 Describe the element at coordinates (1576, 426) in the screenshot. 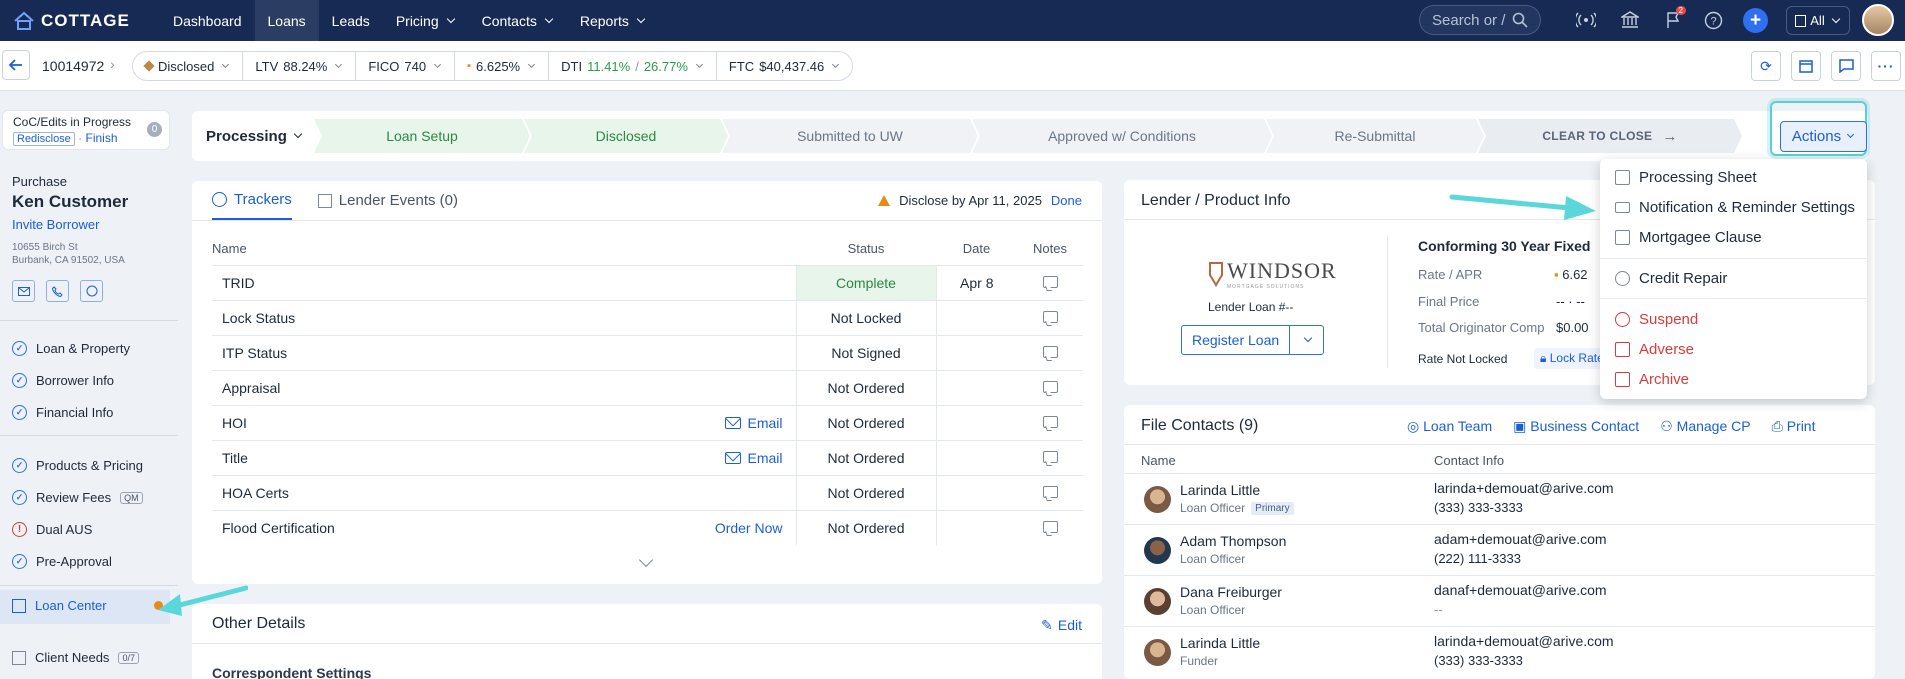

I see `business-contact-button: ▣ Business Contact` at that location.